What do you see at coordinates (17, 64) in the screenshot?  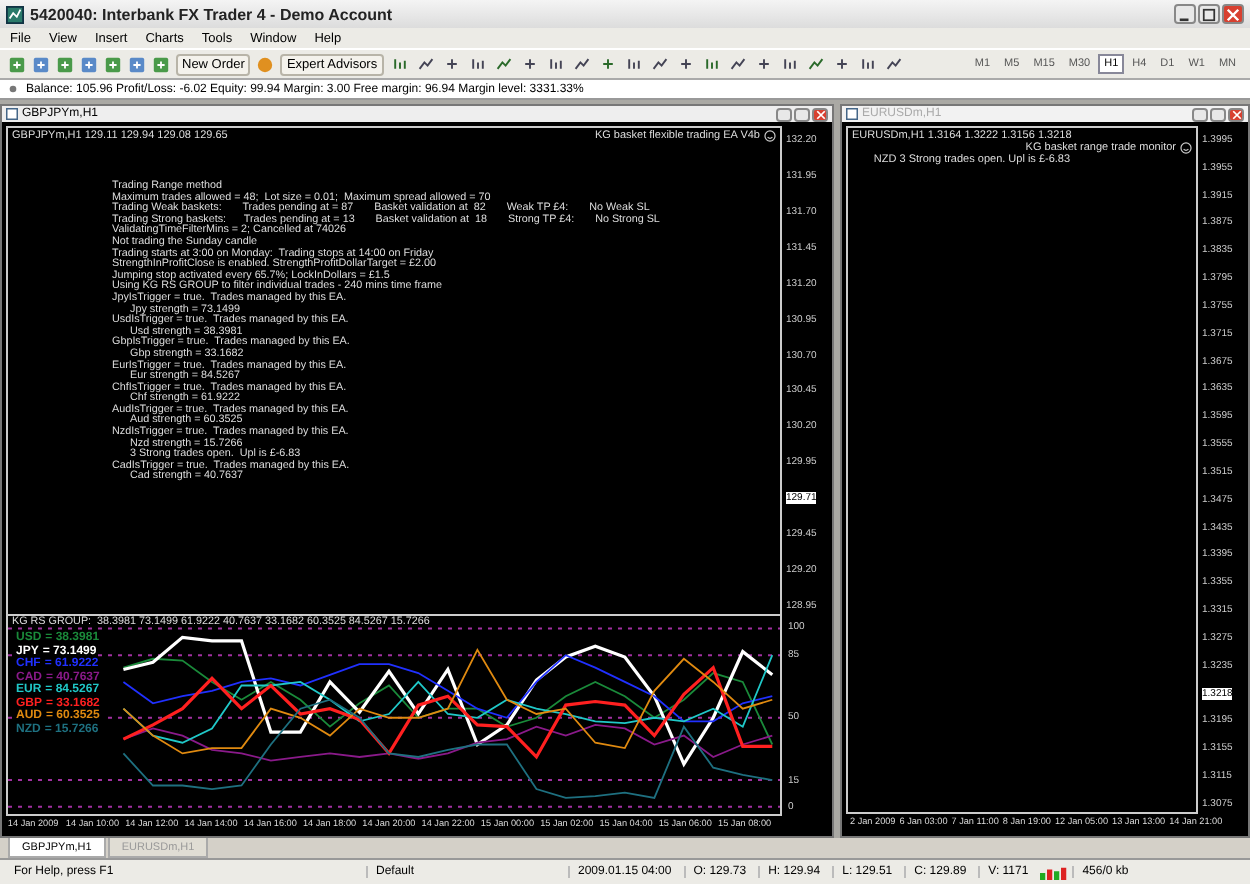 I see `new-chart-icon` at bounding box center [17, 64].